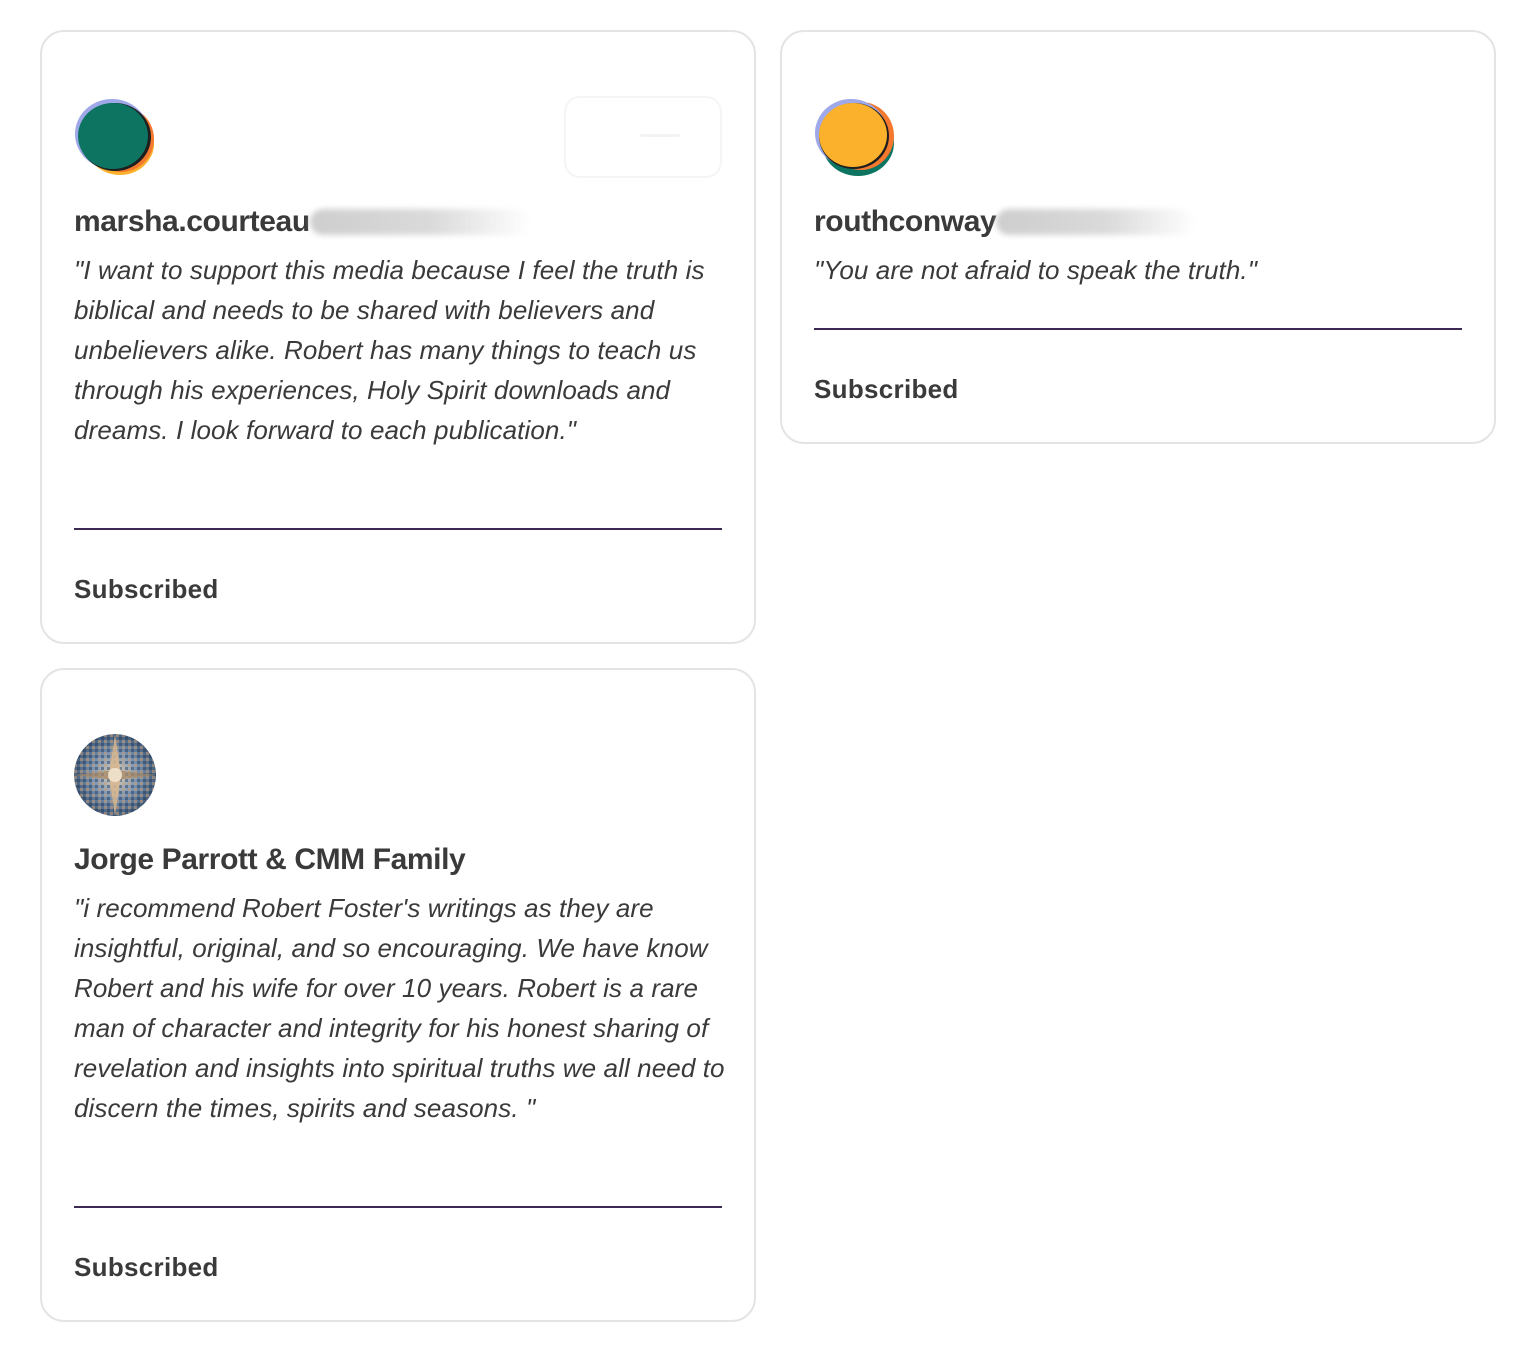 The height and width of the screenshot is (1364, 1528). Describe the element at coordinates (905, 221) in the screenshot. I see `commenter-name: routhconway` at that location.